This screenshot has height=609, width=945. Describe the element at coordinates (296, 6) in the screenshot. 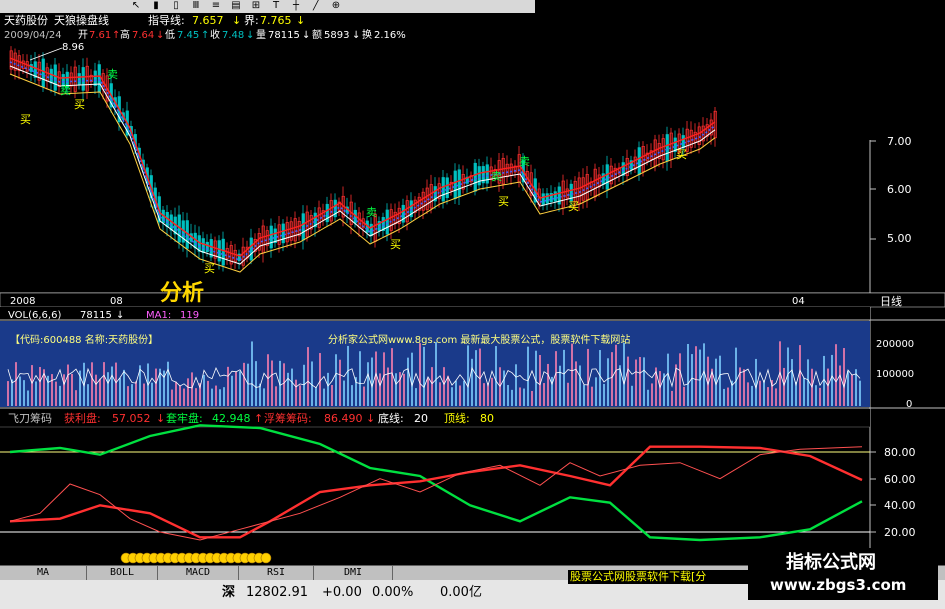

I see `cursor-icon: ┼` at that location.